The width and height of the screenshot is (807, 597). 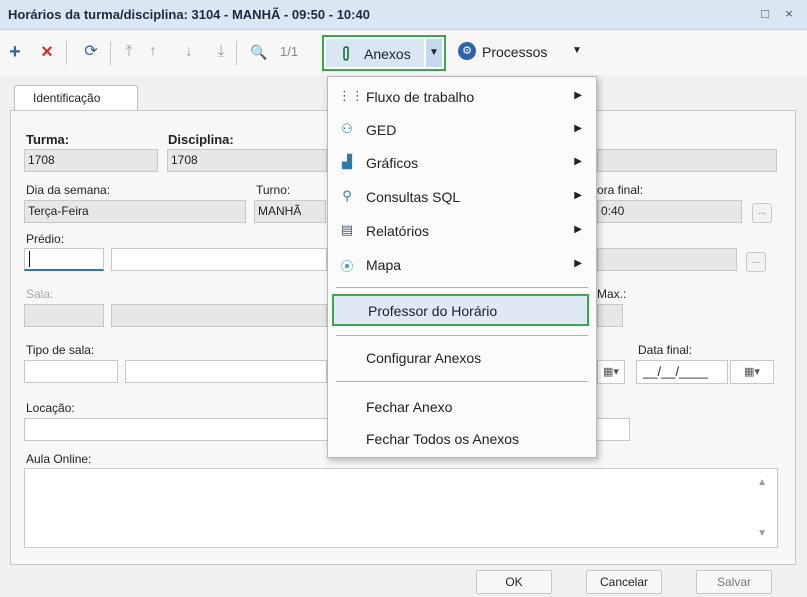 What do you see at coordinates (384, 265) in the screenshot?
I see `menu-item-label: Mapa` at bounding box center [384, 265].